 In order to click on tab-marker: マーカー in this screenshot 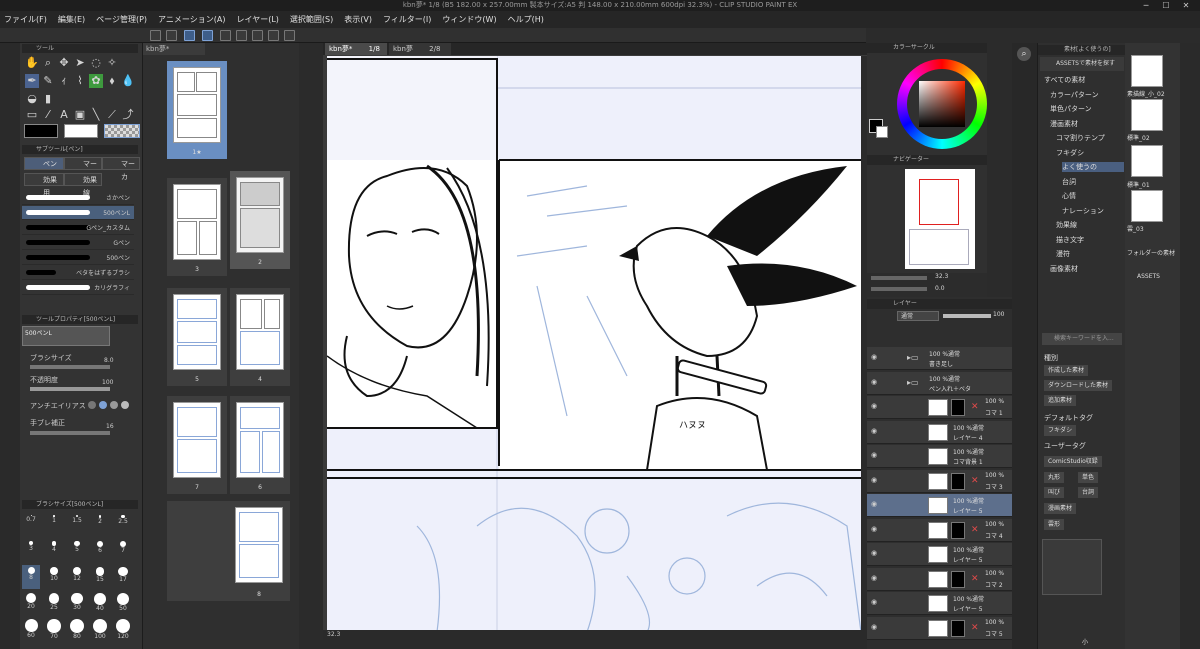, I will do `click(83, 169)`.